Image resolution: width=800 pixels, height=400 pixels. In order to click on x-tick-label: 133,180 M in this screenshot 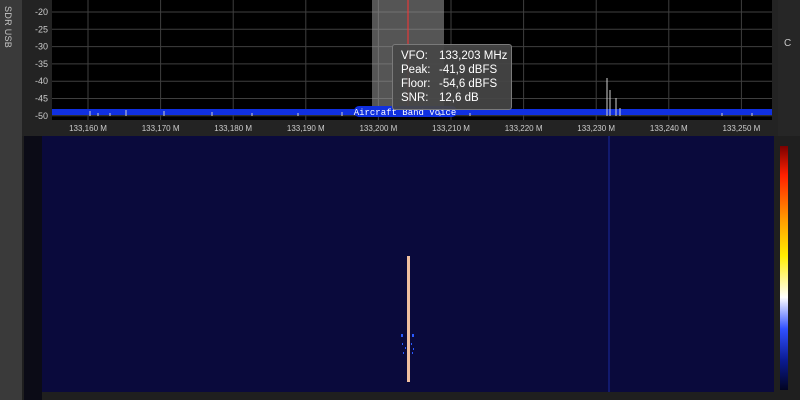, I will do `click(233, 128)`.